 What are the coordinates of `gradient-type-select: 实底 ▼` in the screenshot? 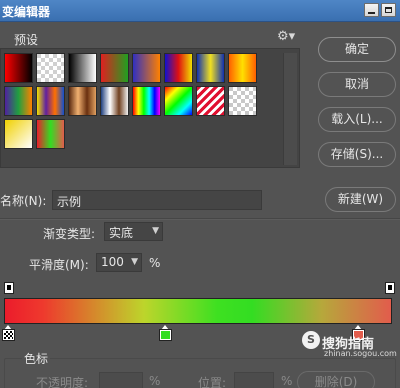 It's located at (133, 231).